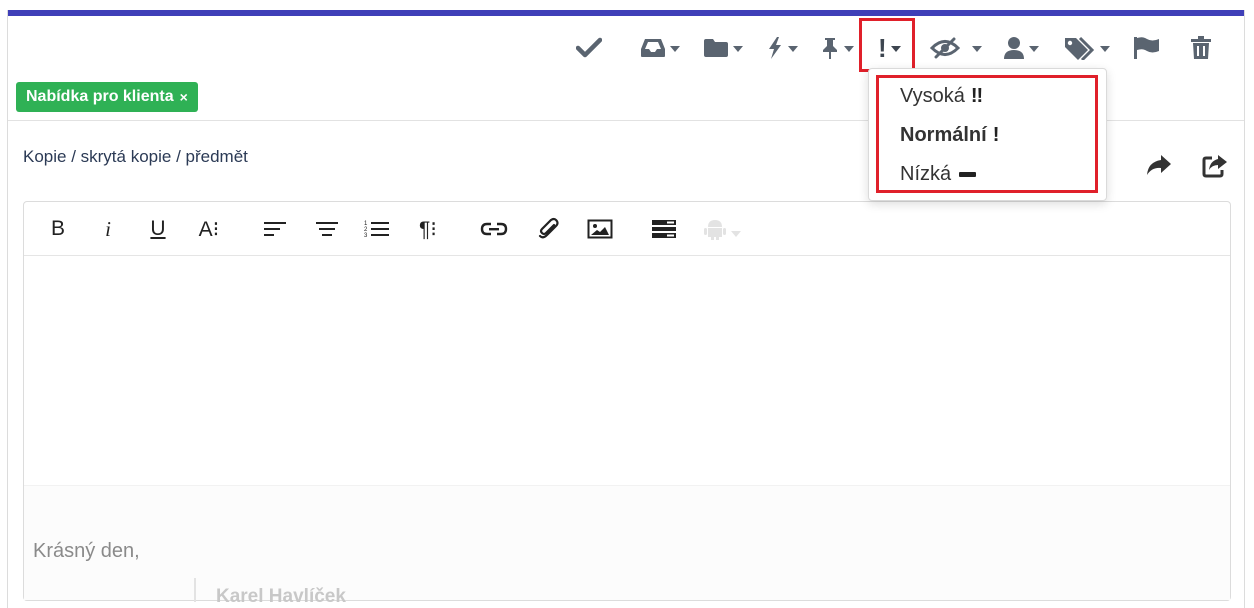  I want to click on check-icon, so click(589, 48).